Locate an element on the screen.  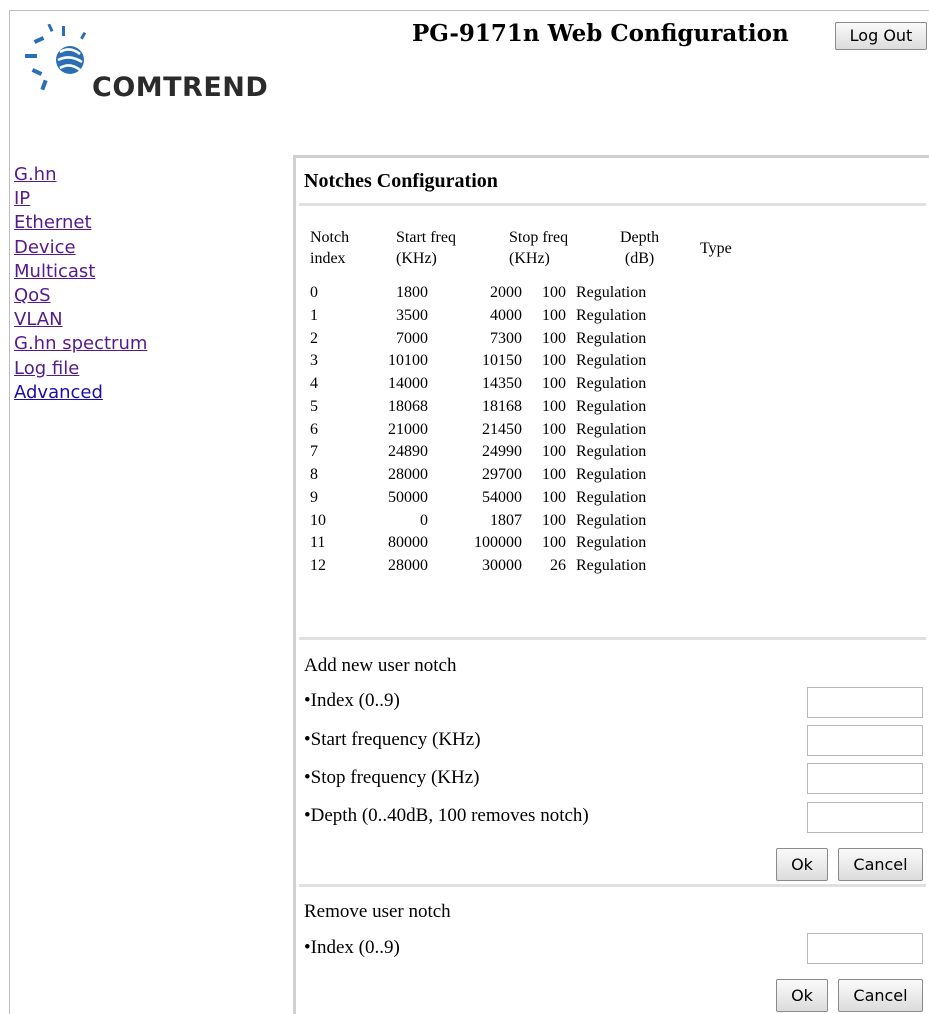
cell-stop-freq: 2000 is located at coordinates (506, 292).